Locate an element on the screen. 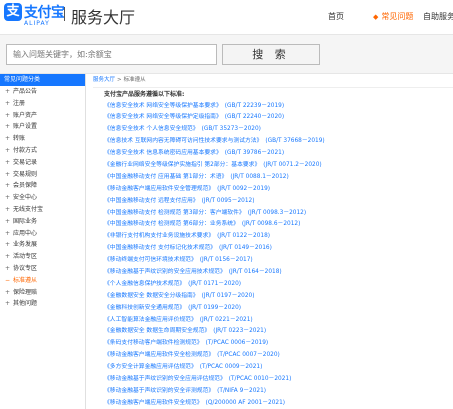 This screenshot has width=453, height=409. standard-name: 《中国金融移动支付 支付标记化技术规范》 is located at coordinates (160, 248).